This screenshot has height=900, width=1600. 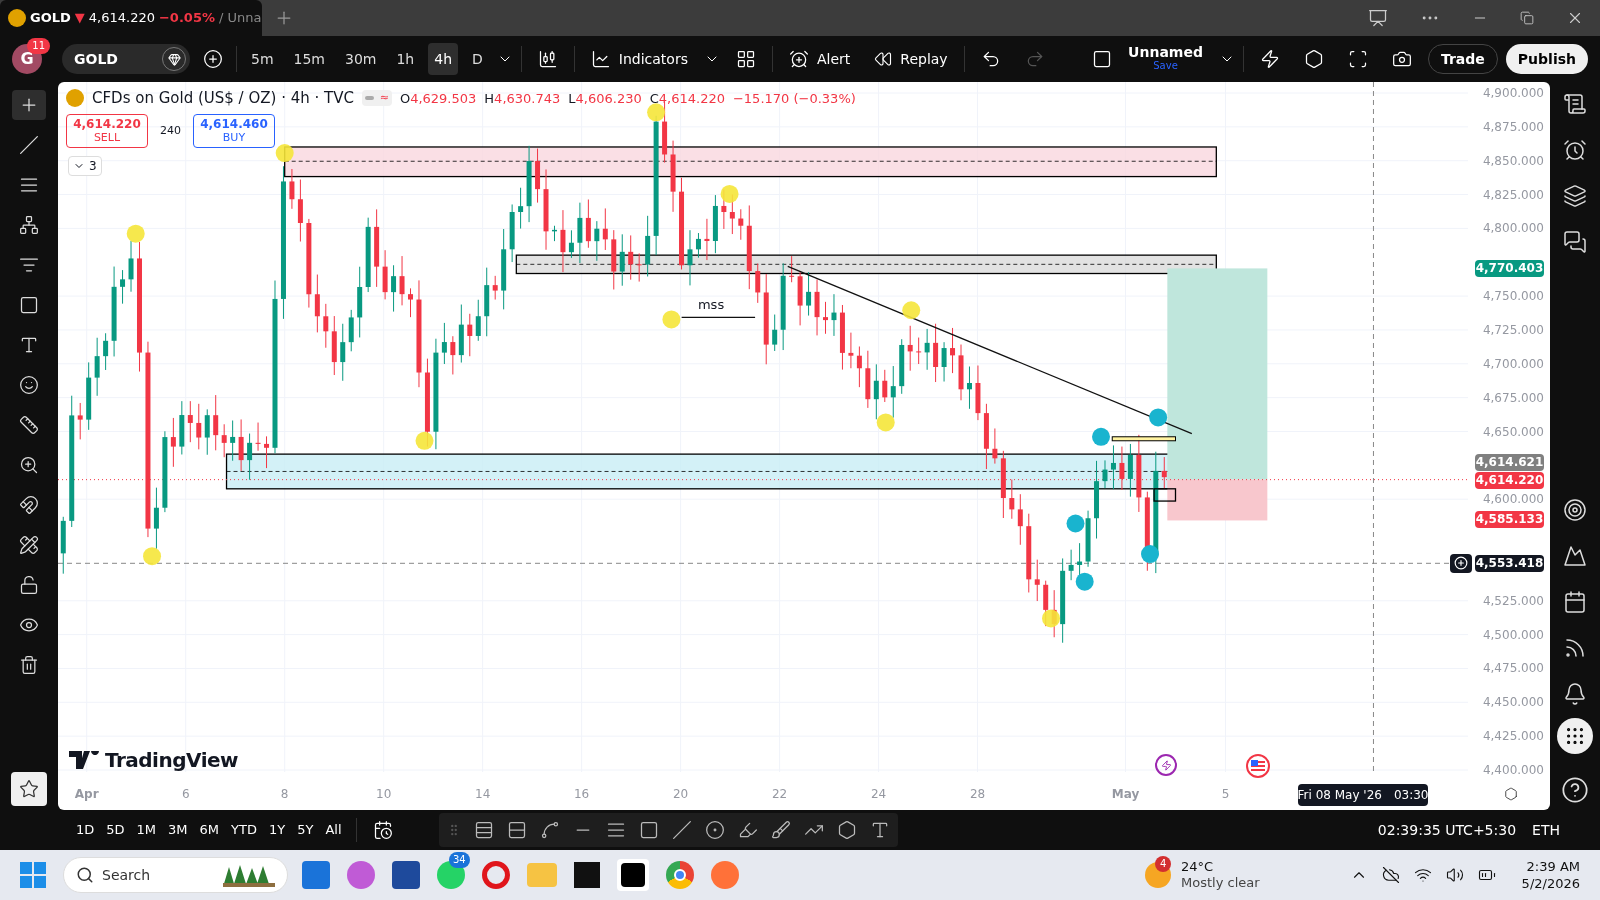 I want to click on lines-icon, so click(x=483, y=830).